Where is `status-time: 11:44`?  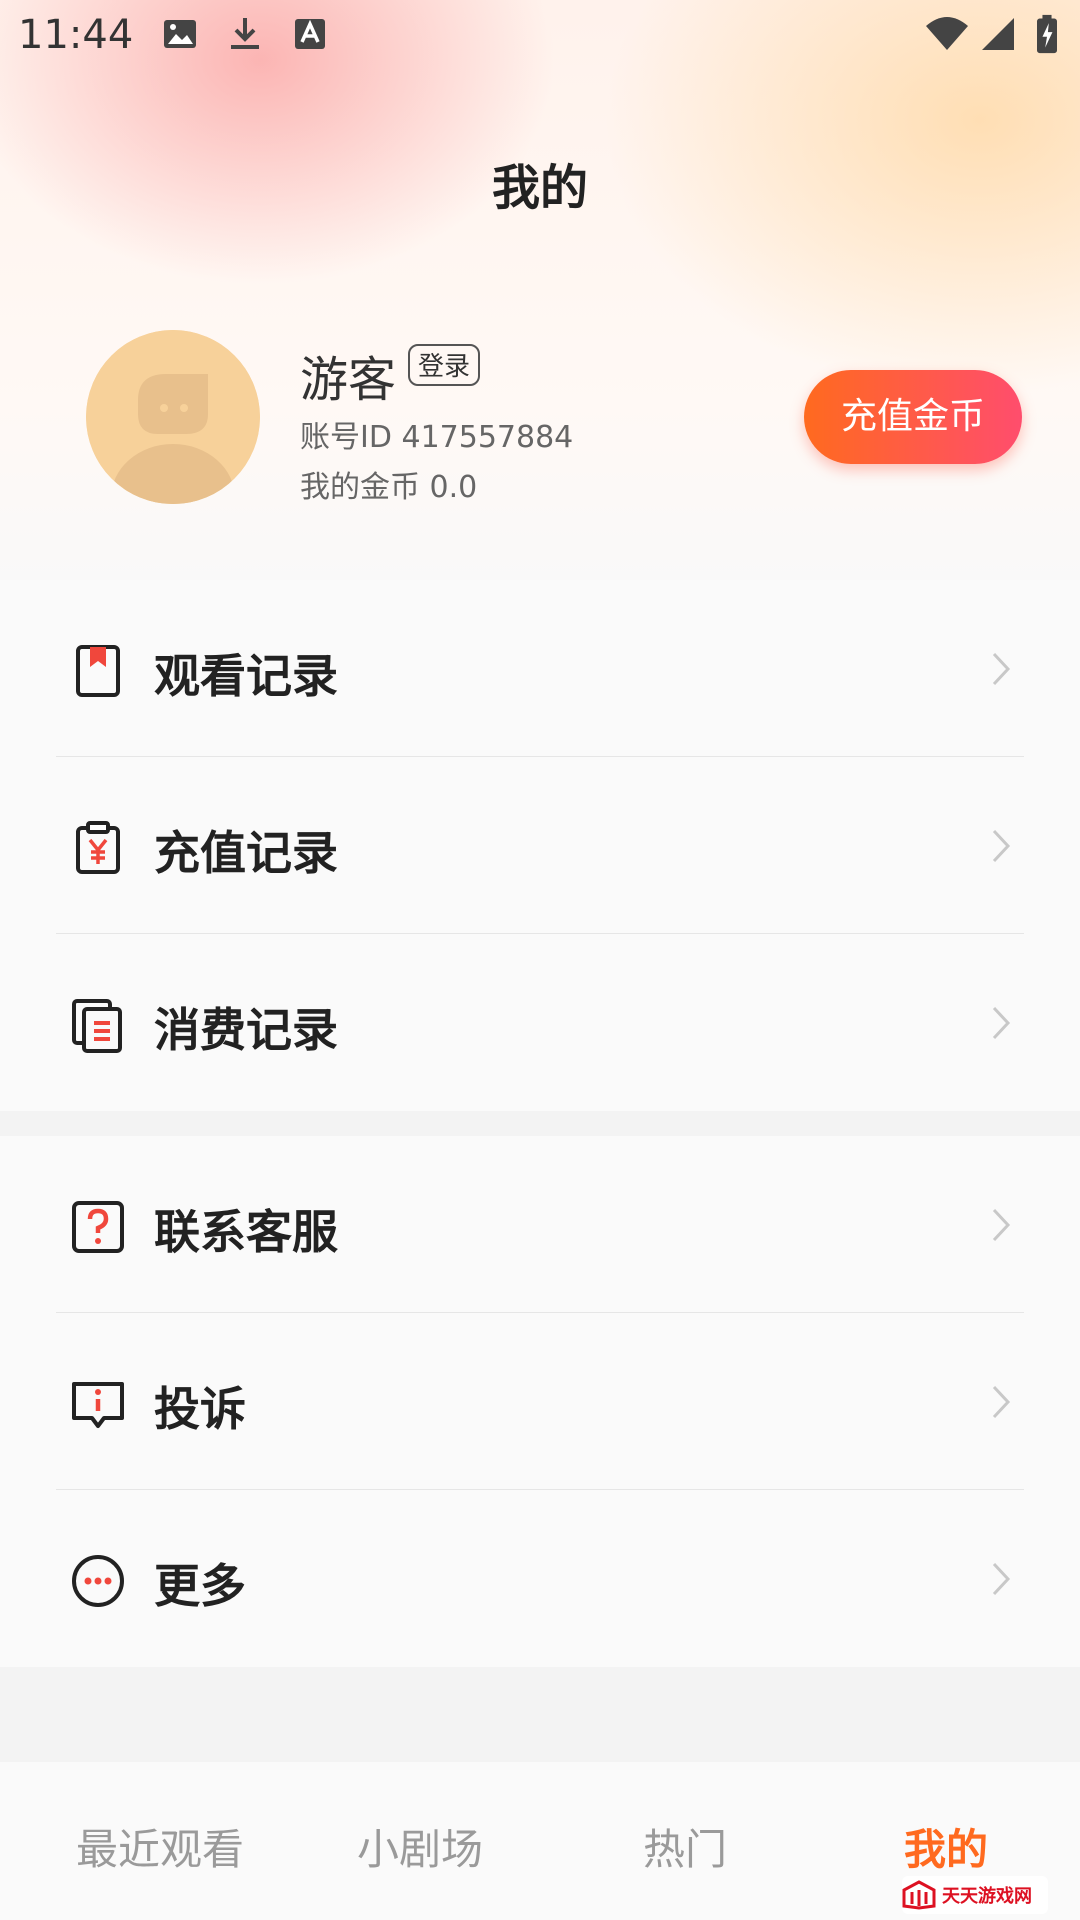
status-time: 11:44 is located at coordinates (76, 35).